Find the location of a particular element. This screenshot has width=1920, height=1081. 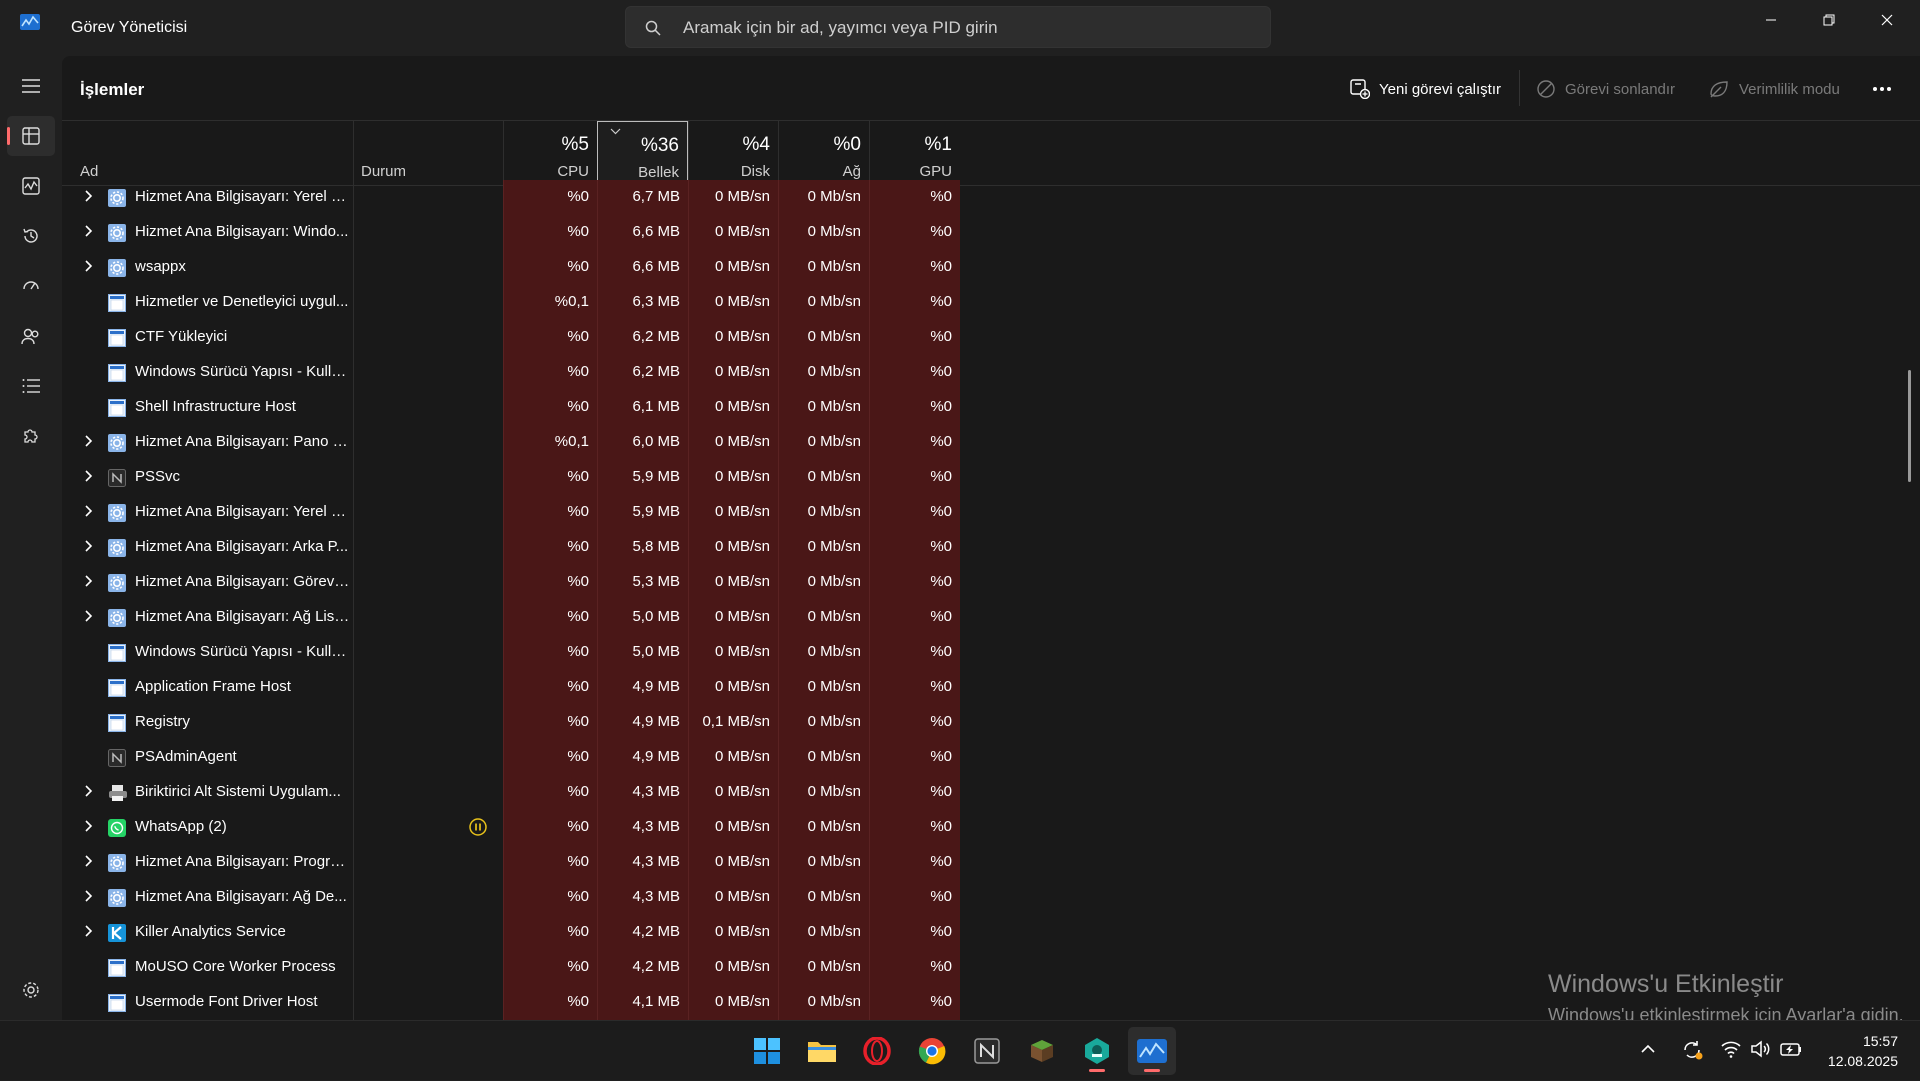

column-header-memory: %36 Bellek is located at coordinates (642, 154).